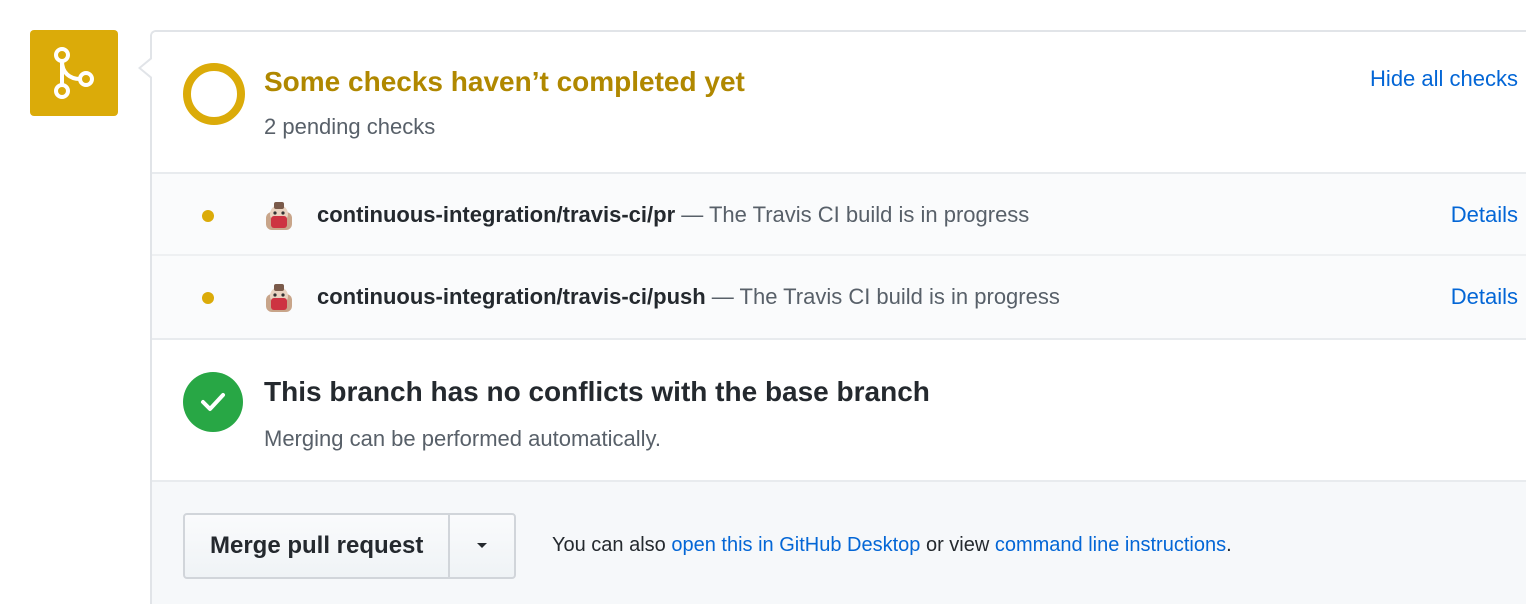 This screenshot has width=1526, height=604. Describe the element at coordinates (1444, 79) in the screenshot. I see `hide-all-checks-link: Hide all checks` at that location.